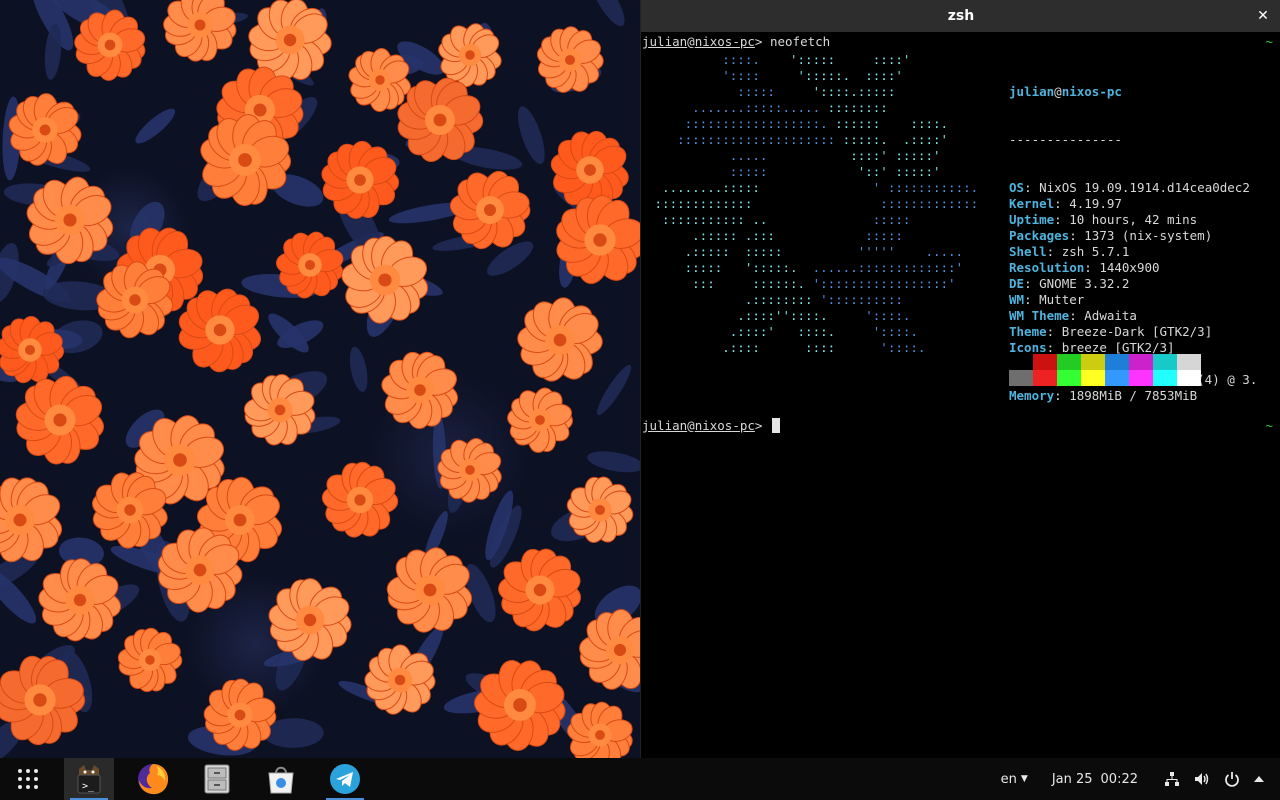 The image size is (1280, 800). Describe the element at coordinates (850, 59) in the screenshot. I see `logo-segment: '::::: ::::'` at that location.